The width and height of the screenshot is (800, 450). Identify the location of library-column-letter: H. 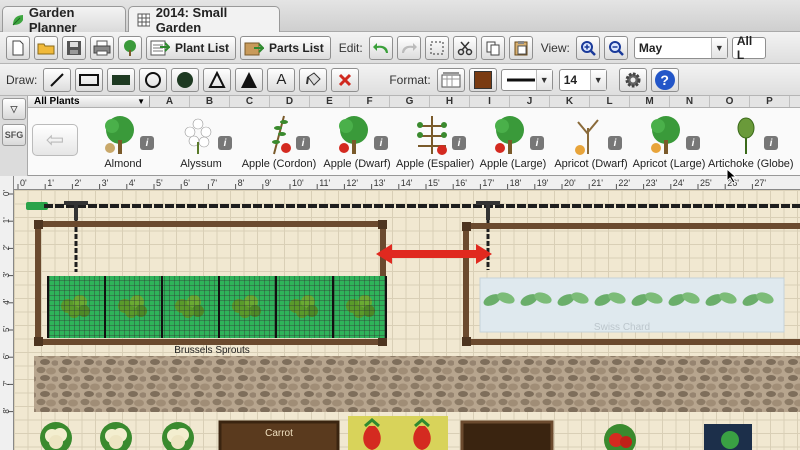
(450, 101).